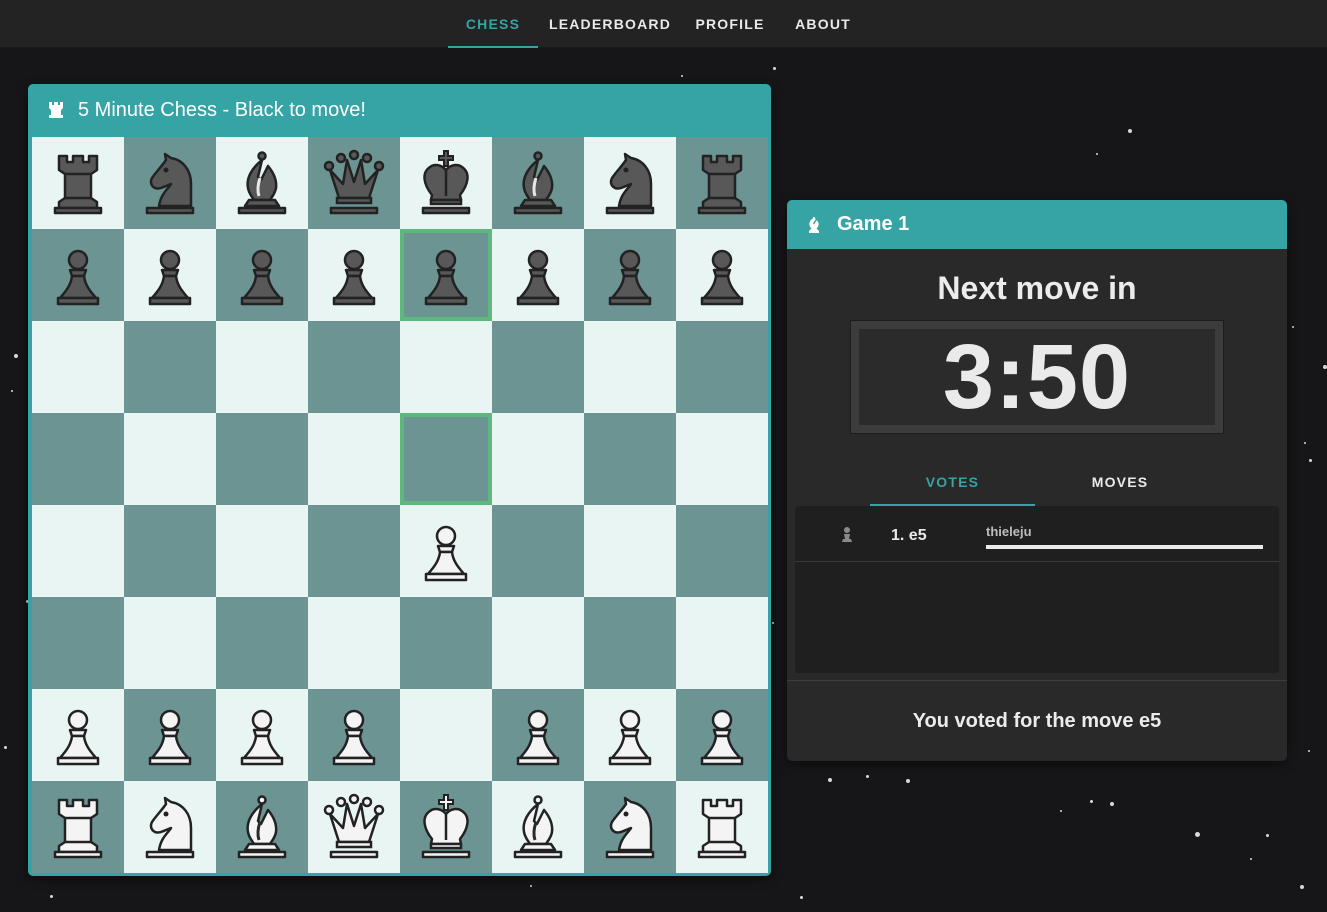  What do you see at coordinates (722, 275) in the screenshot?
I see `square-h7` at bounding box center [722, 275].